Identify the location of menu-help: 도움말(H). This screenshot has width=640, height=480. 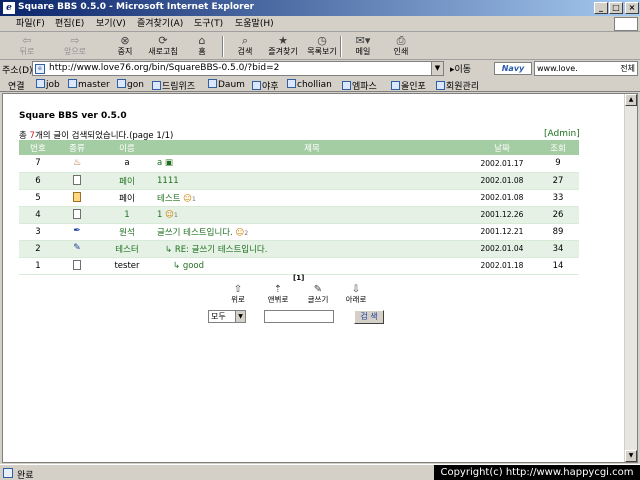
(254, 24).